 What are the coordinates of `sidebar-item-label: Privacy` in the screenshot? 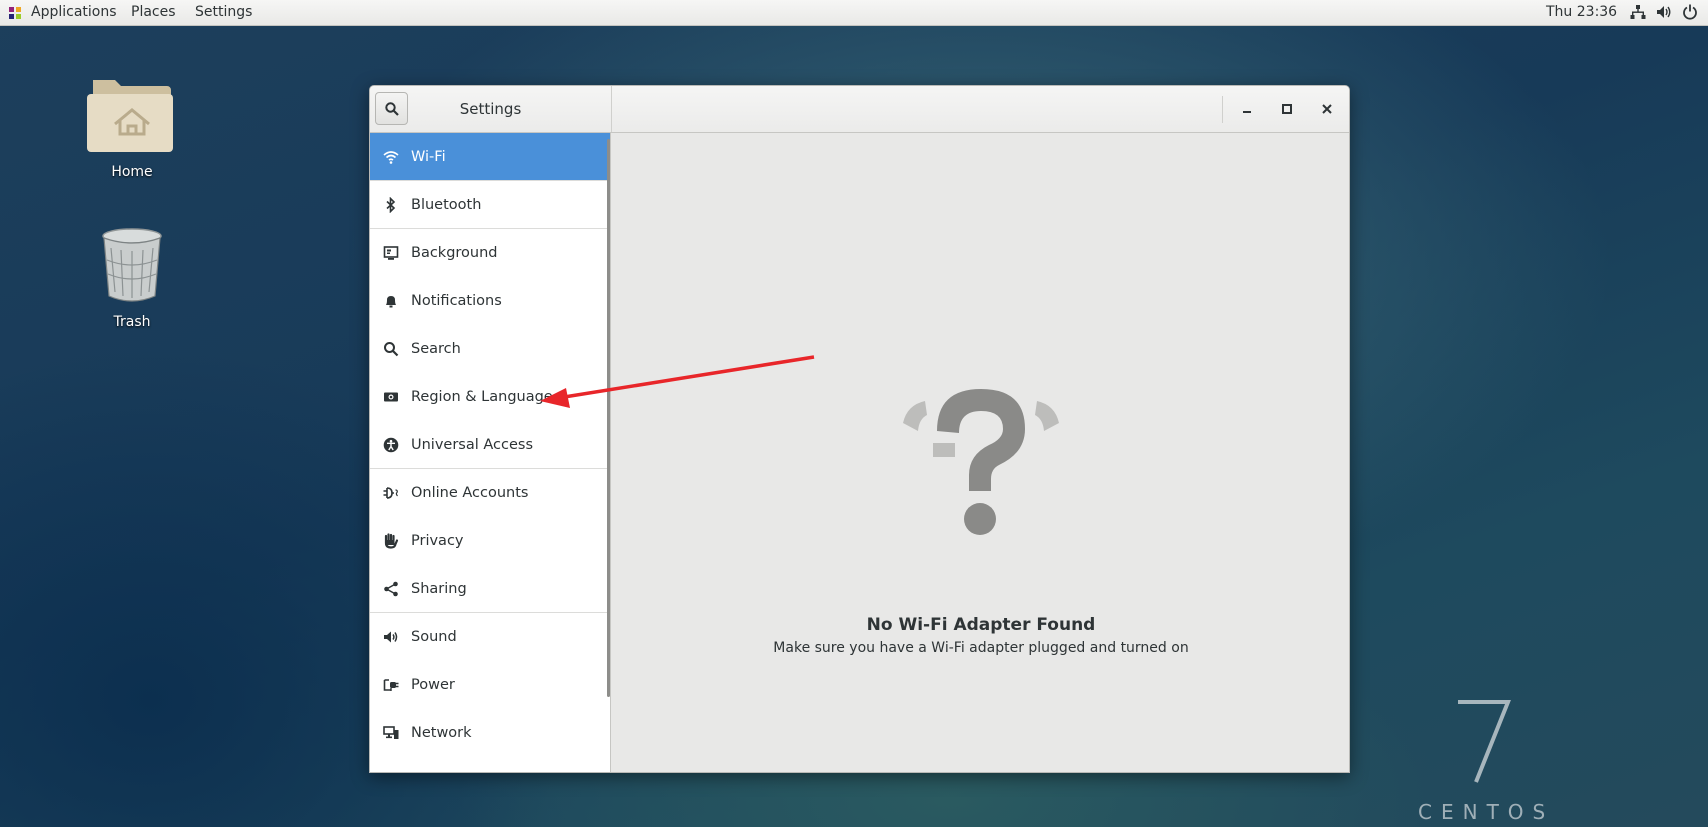 It's located at (437, 541).